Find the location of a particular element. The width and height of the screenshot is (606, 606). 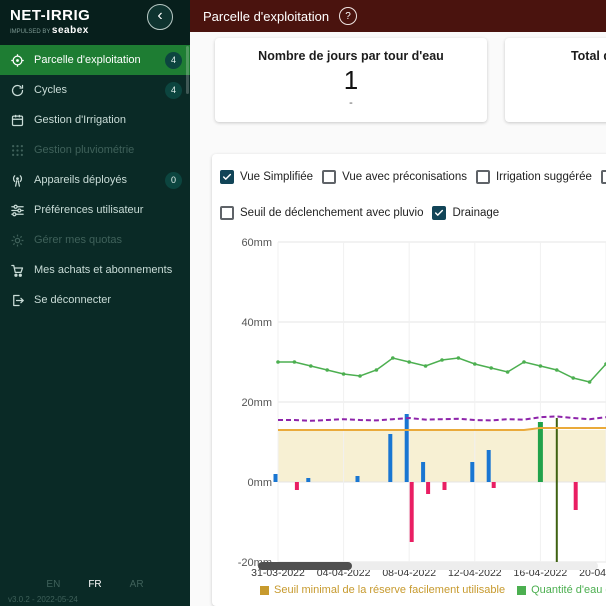

sidebar-collapse-button: ‹ is located at coordinates (160, 17).